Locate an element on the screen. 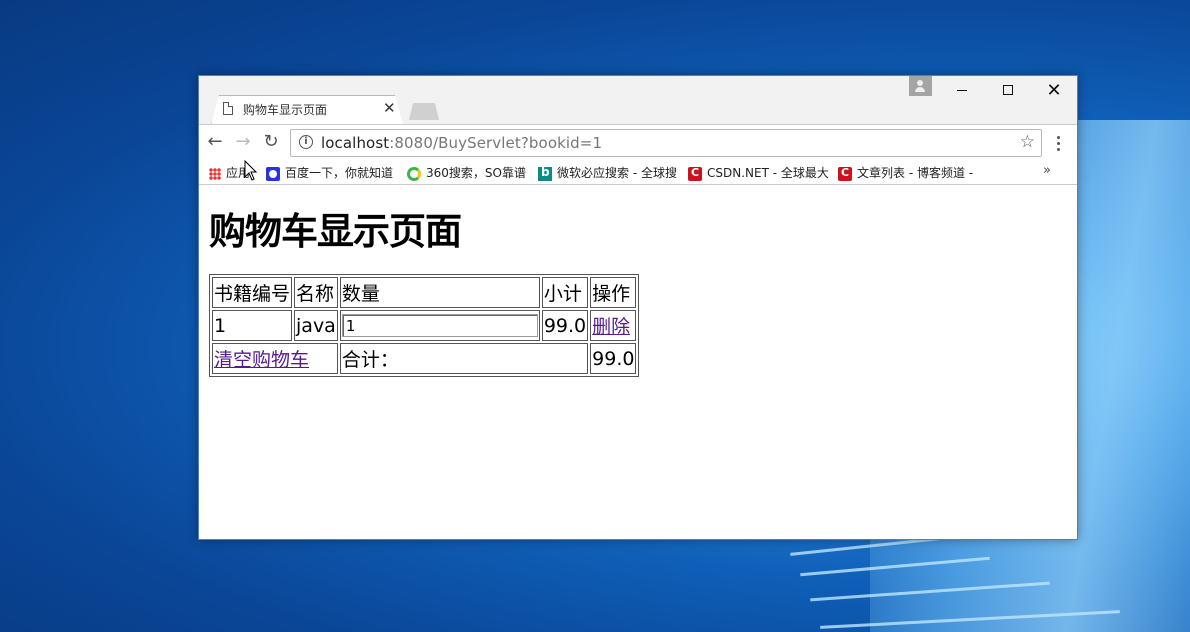  quantity-input is located at coordinates (439, 326).